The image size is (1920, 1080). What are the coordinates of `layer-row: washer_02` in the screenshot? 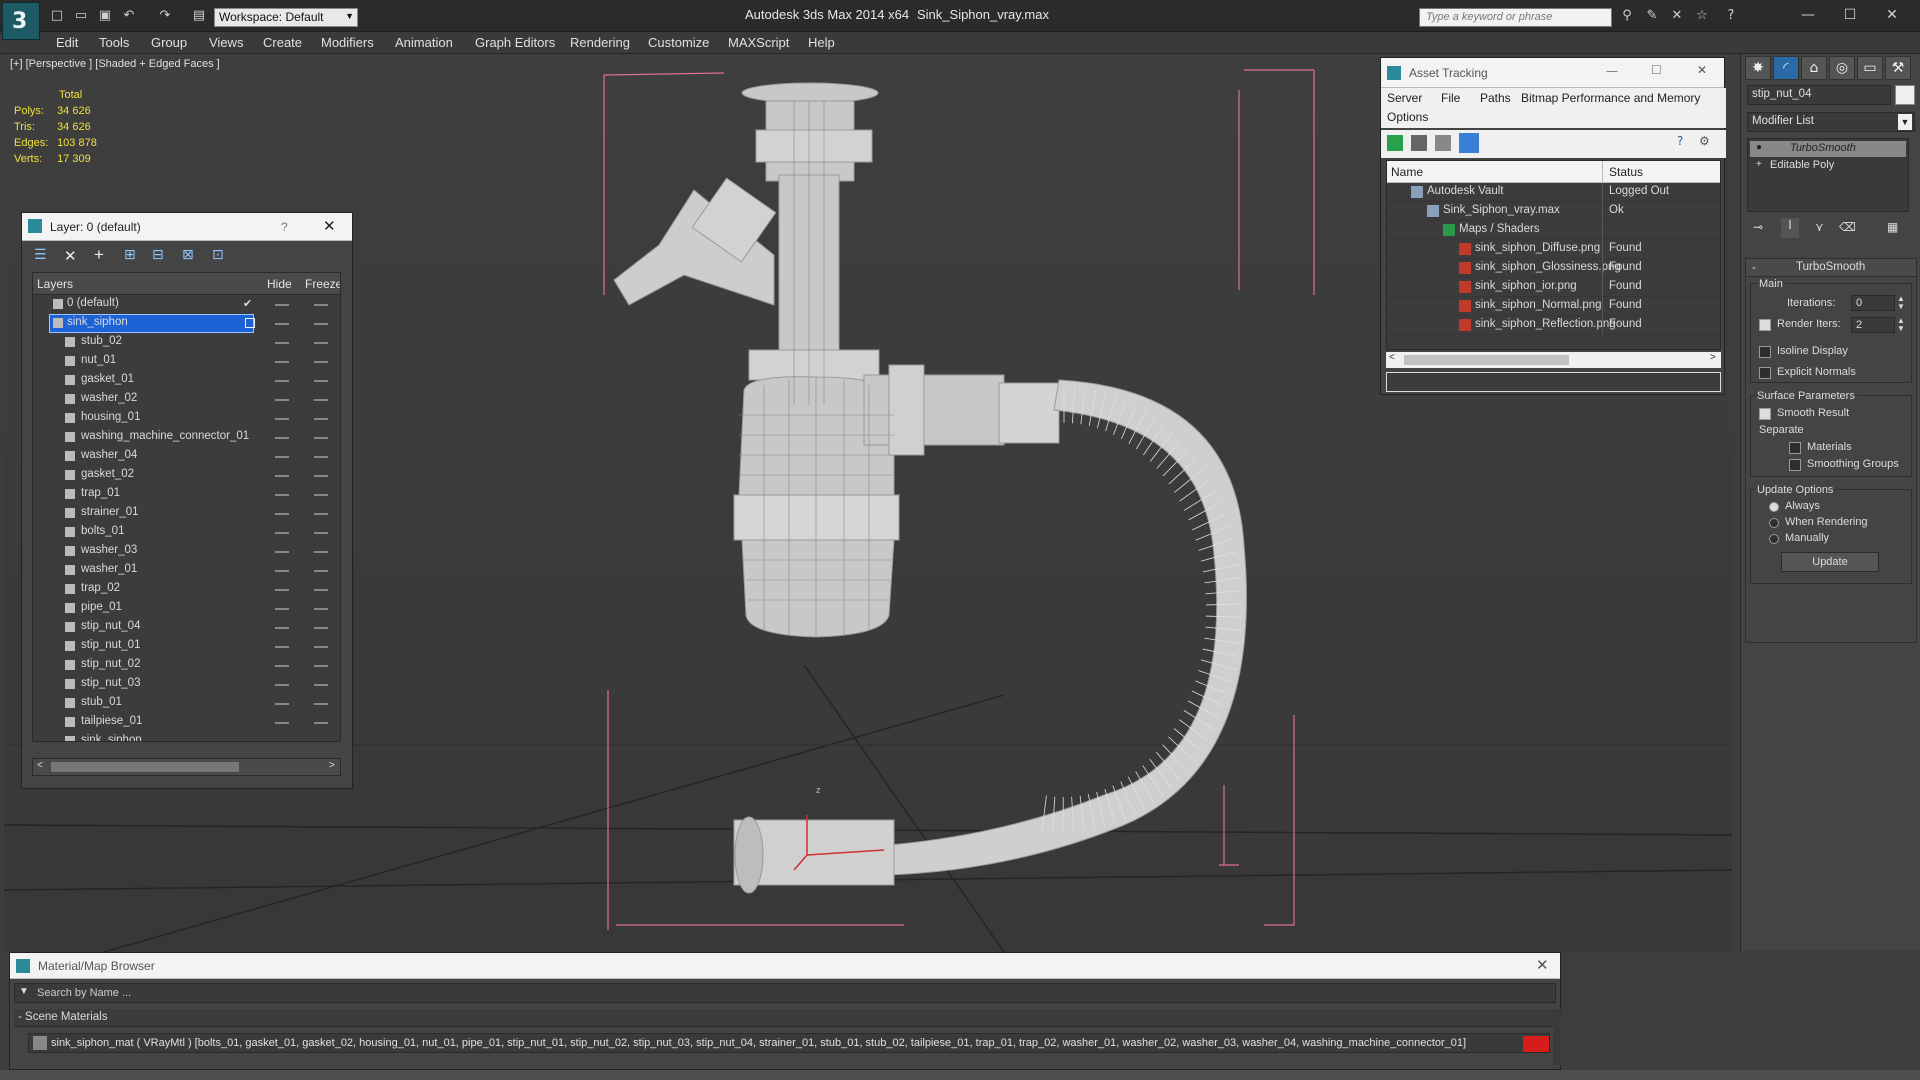 It's located at (186, 399).